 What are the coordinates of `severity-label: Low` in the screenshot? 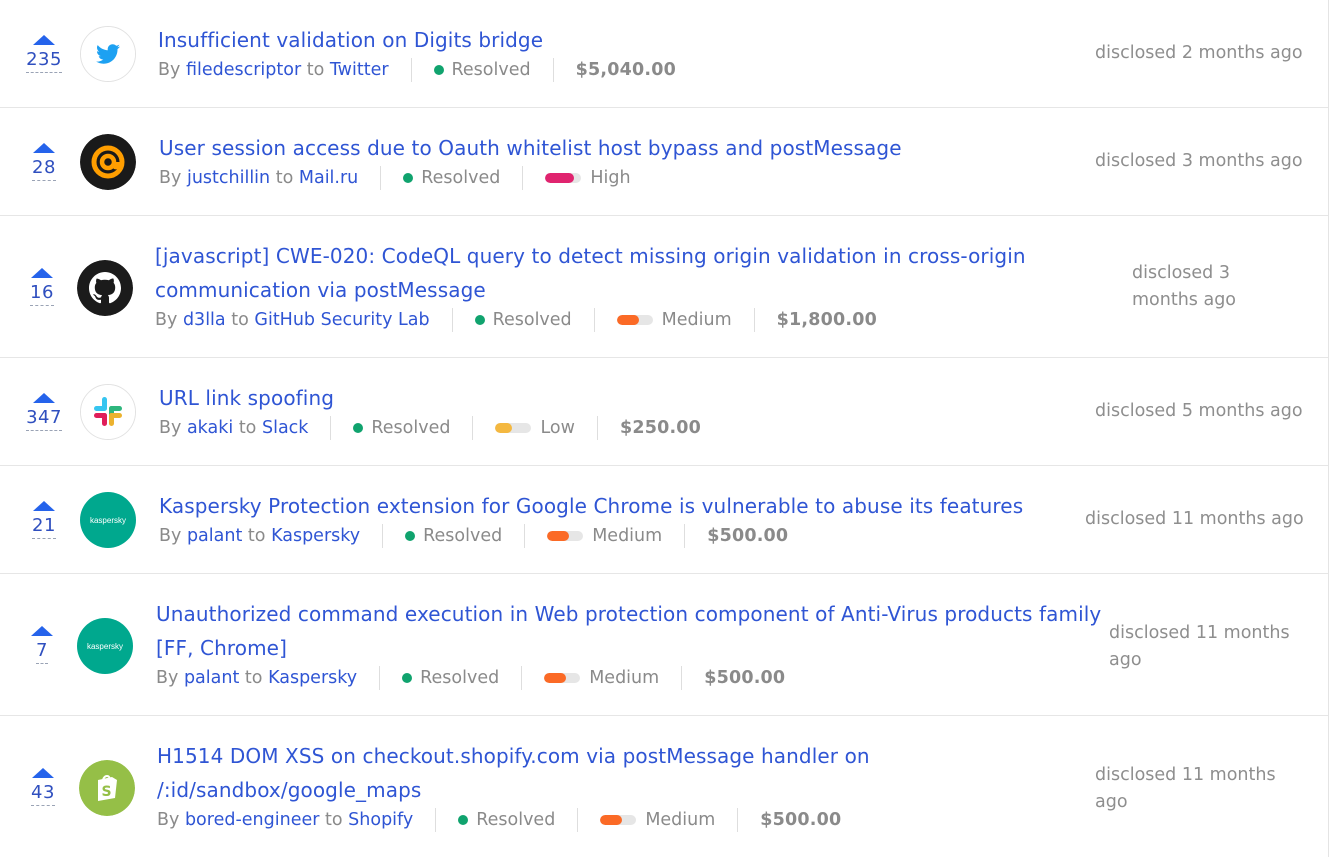 It's located at (557, 428).